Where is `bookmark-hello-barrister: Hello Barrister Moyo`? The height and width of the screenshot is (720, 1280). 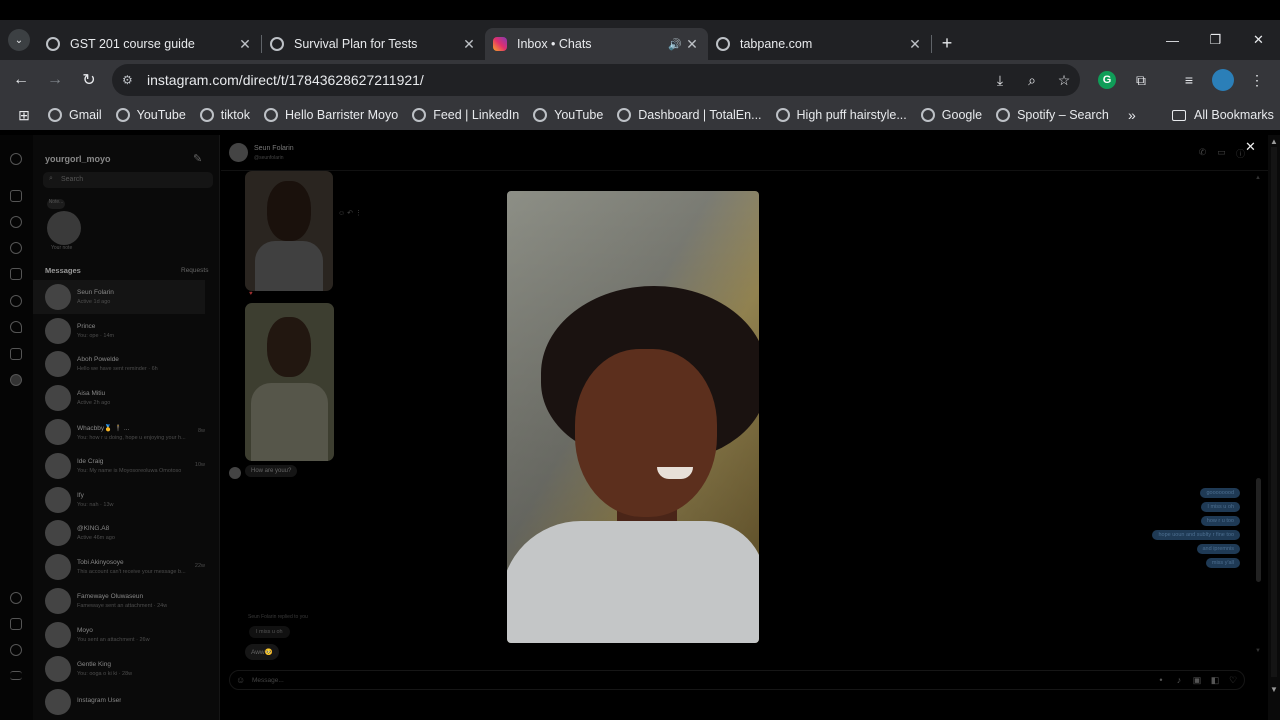 bookmark-hello-barrister: Hello Barrister Moyo is located at coordinates (330, 115).